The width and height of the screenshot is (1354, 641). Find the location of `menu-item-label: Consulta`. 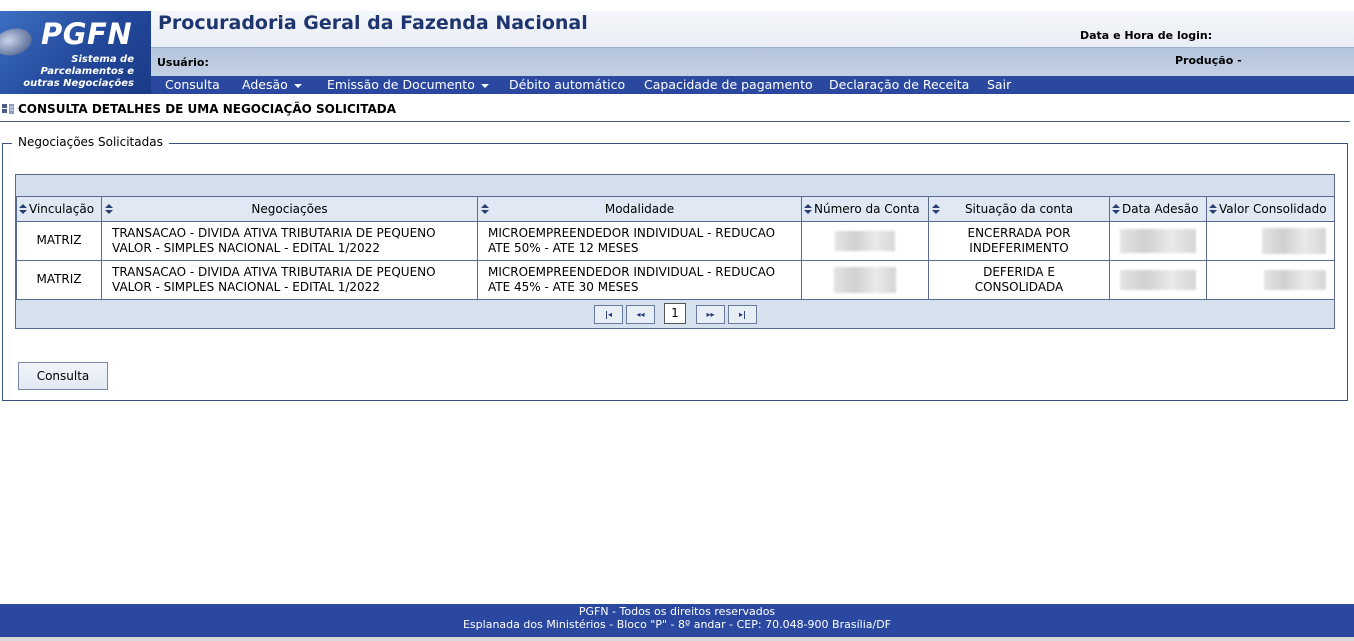

menu-item-label: Consulta is located at coordinates (192, 84).